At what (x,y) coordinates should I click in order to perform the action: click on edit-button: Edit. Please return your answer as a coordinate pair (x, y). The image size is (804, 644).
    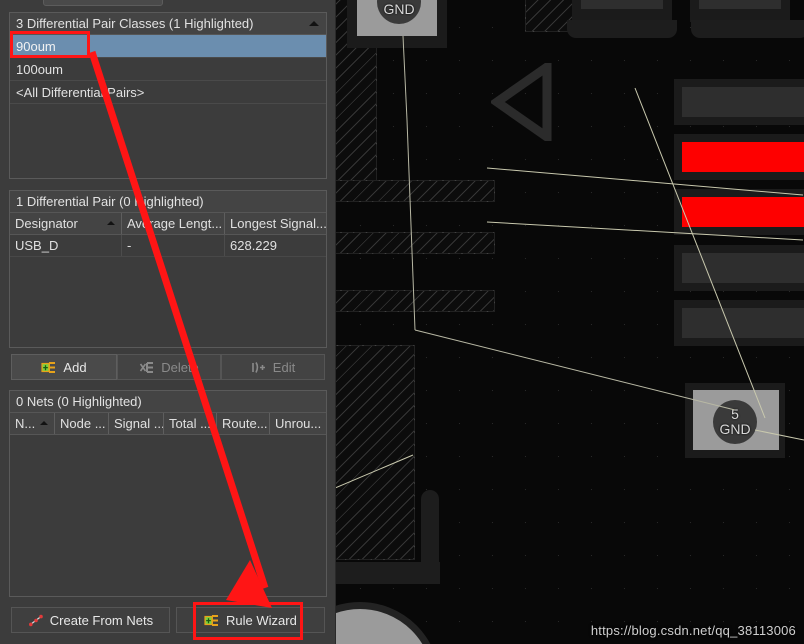
    Looking at the image, I should click on (273, 367).